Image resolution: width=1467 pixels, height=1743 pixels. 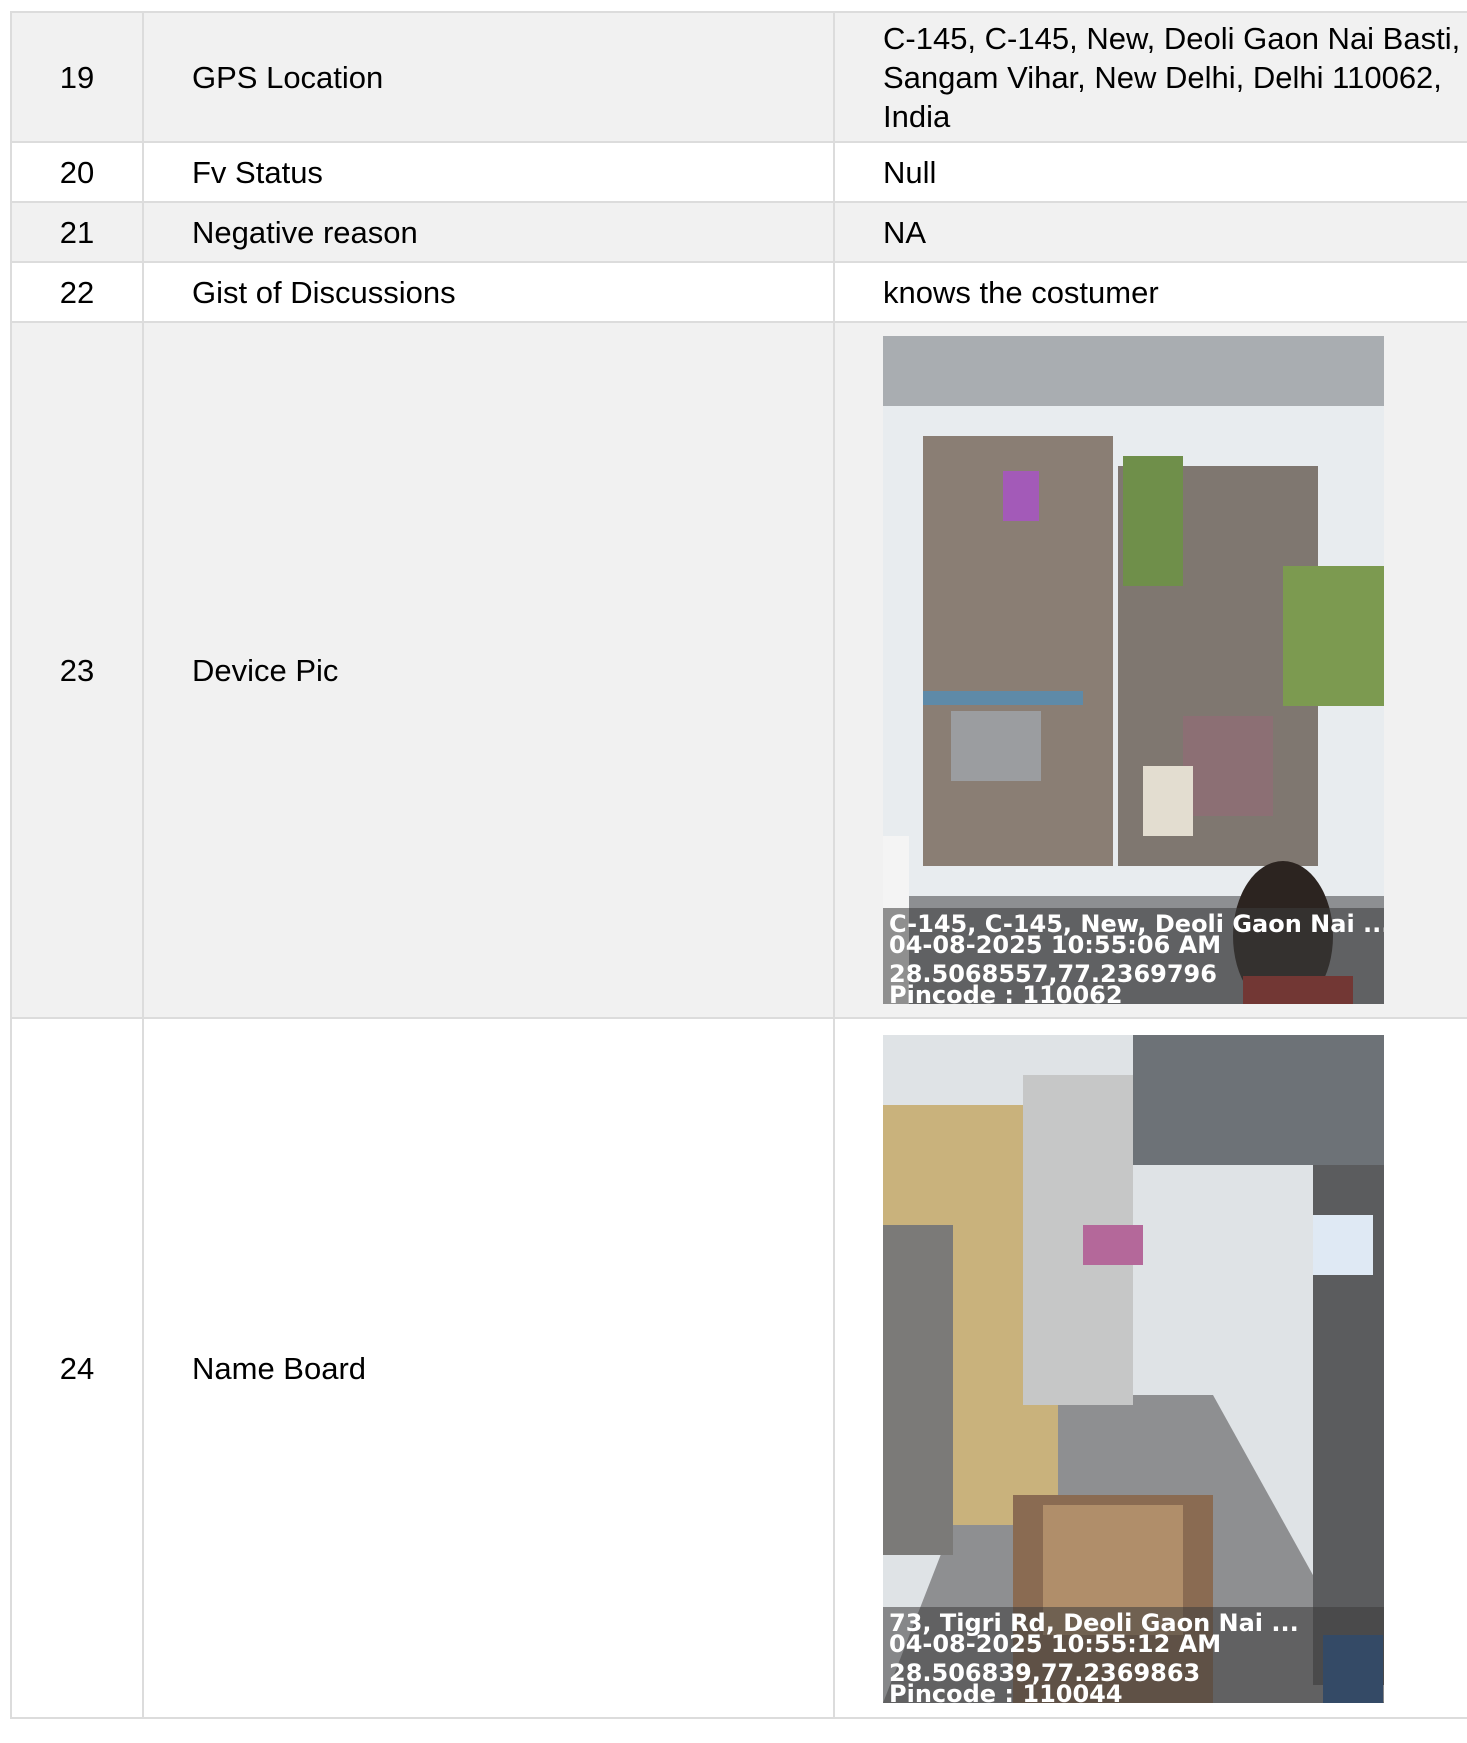 I want to click on field-label: Gist of Discussions, so click(x=488, y=292).